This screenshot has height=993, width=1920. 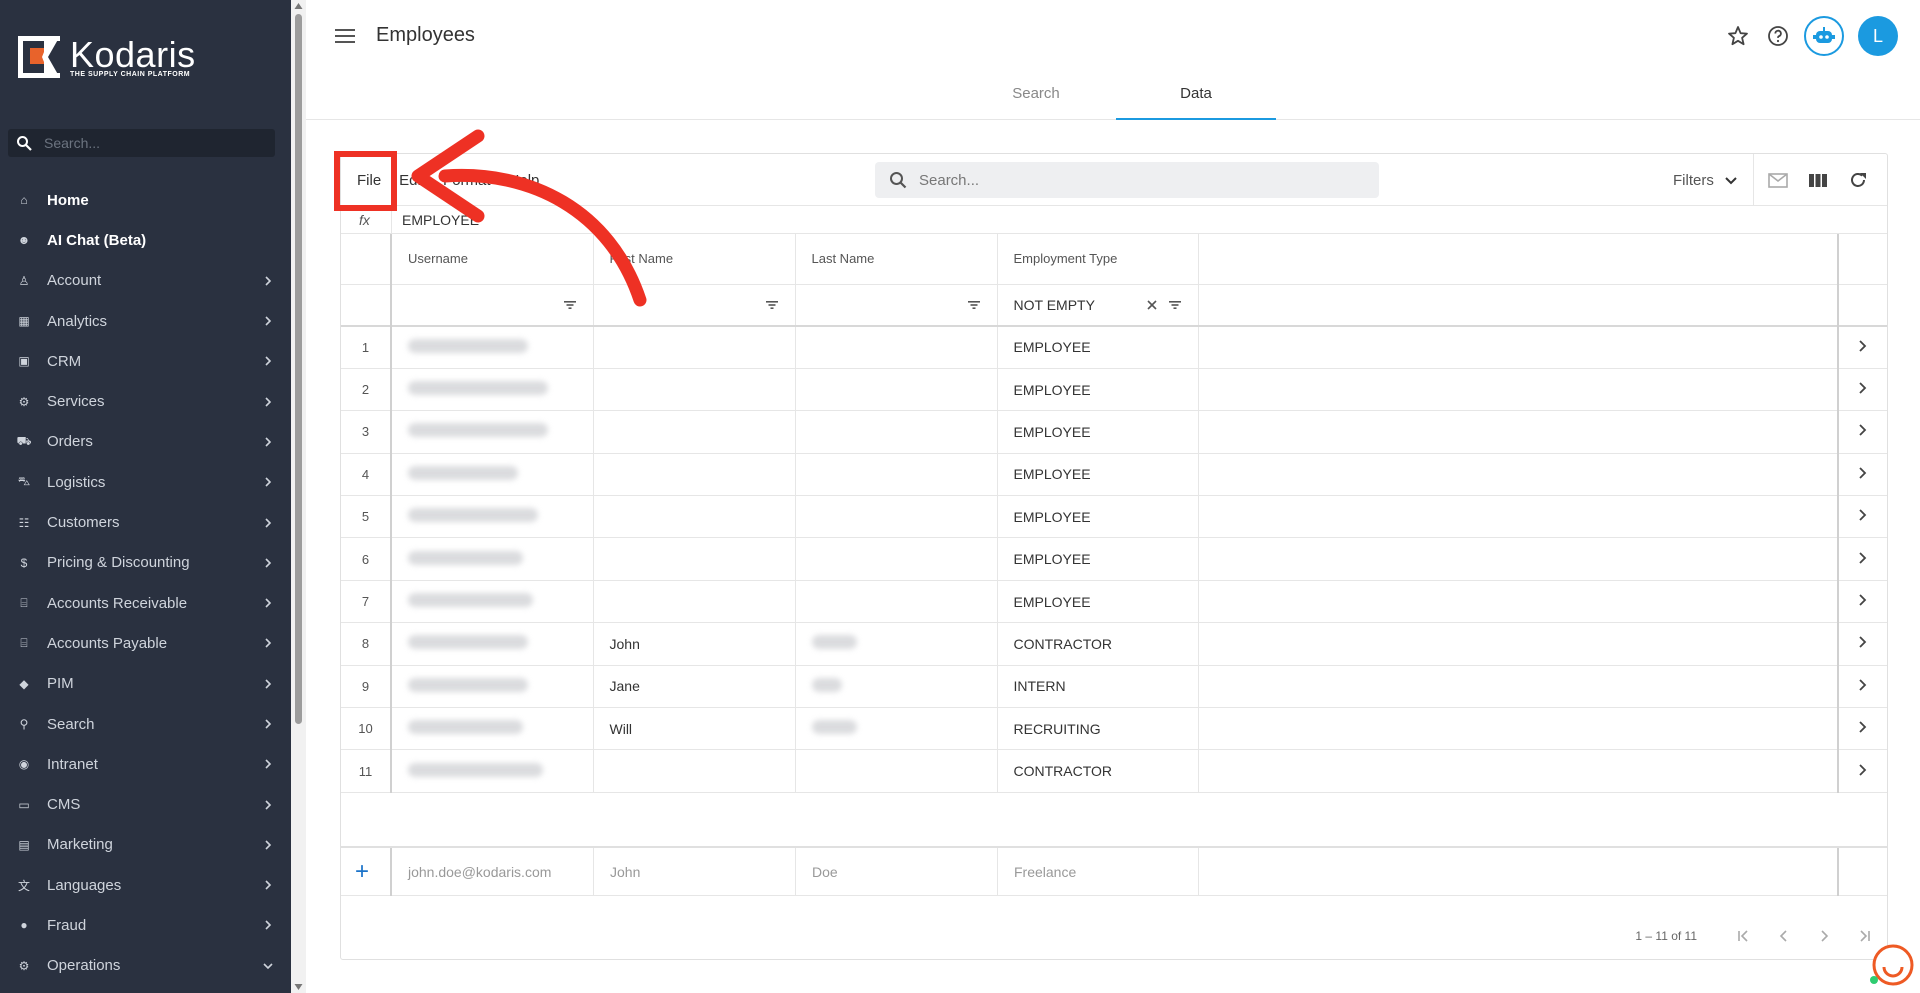 What do you see at coordinates (1098, 771) in the screenshot?
I see `cell-employment-type: CONTRACTOR` at bounding box center [1098, 771].